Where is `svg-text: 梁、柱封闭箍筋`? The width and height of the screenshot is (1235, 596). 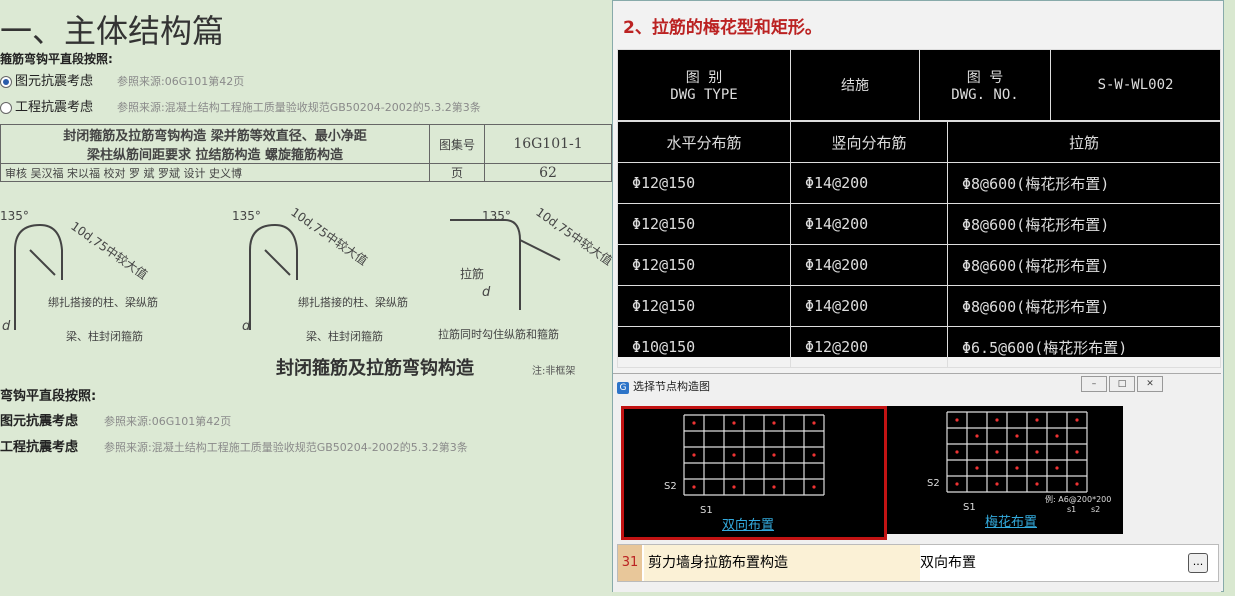
svg-text: 梁、柱封闭箍筋 is located at coordinates (344, 336).